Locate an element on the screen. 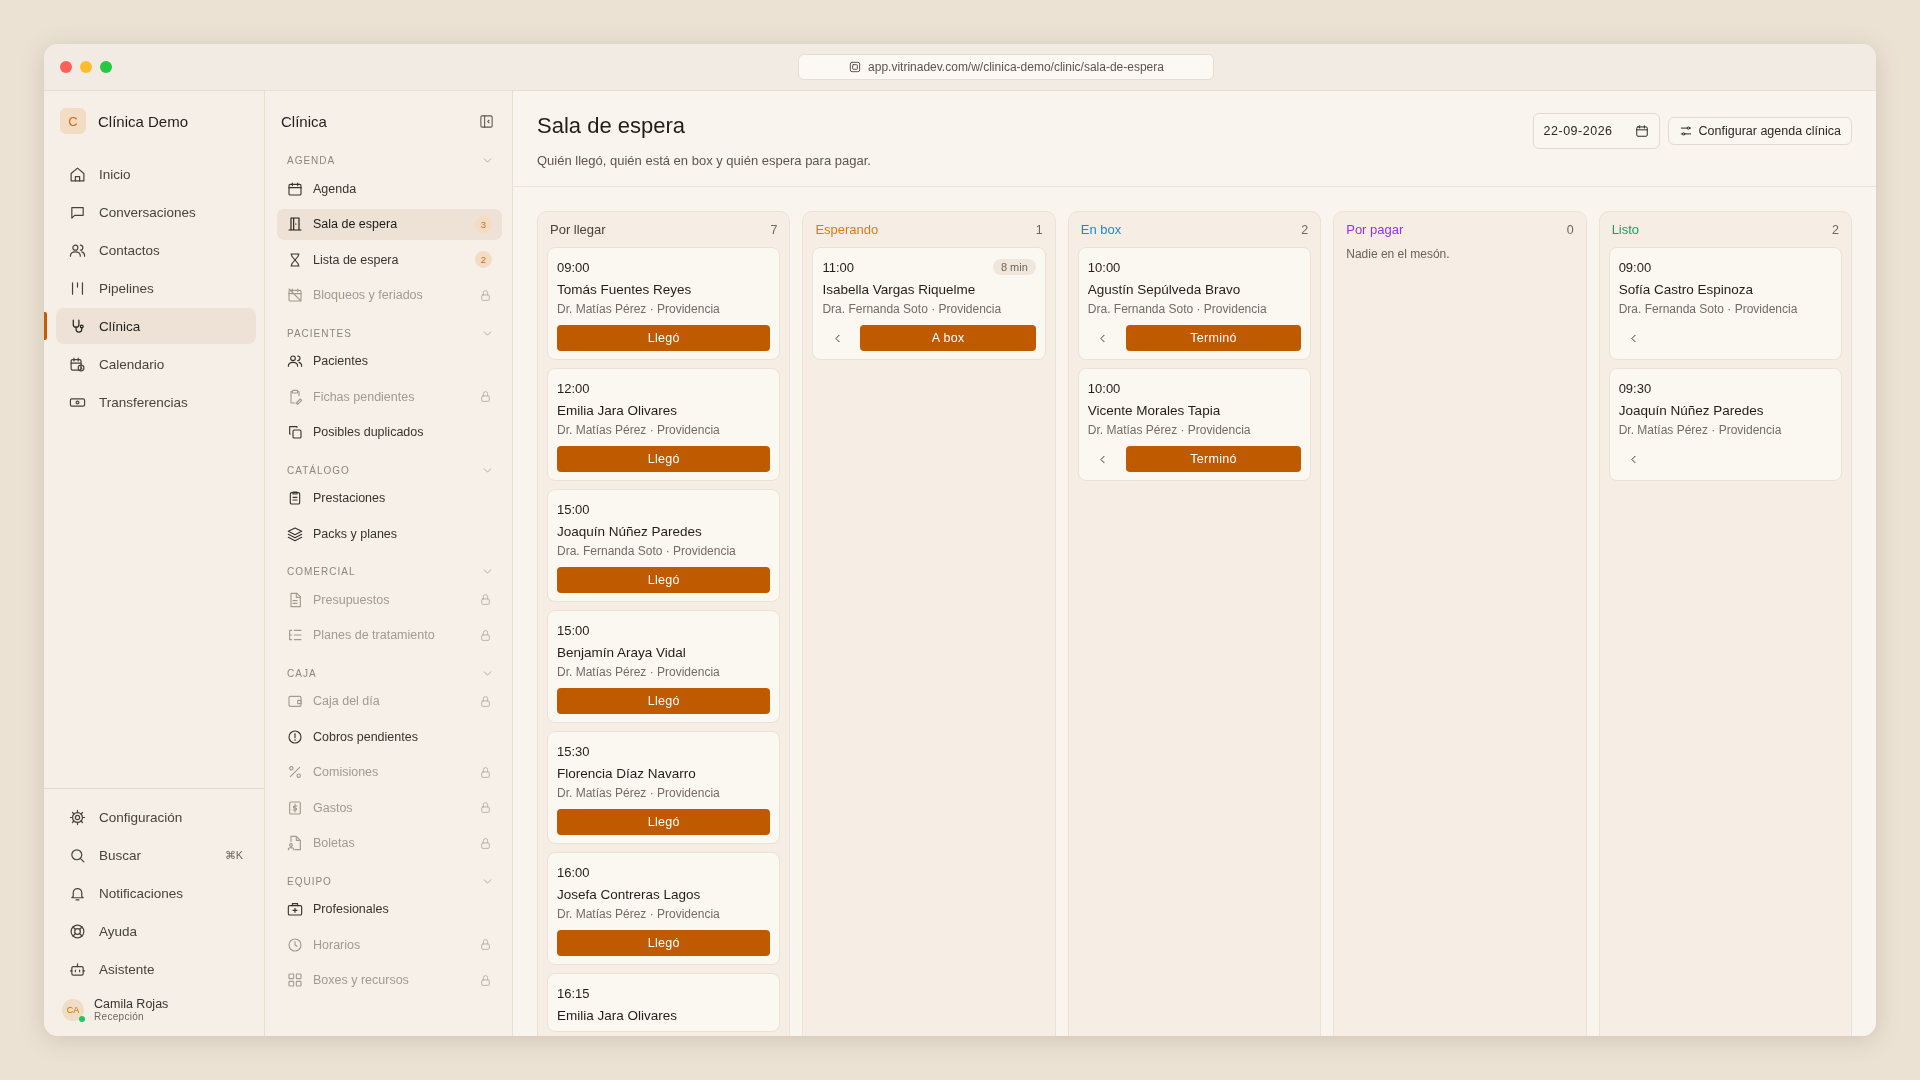 The image size is (1920, 1080). patient-card: 15:00 Benjamín Araya Vidal Dr. Matías Pérez · Providencia Llegó is located at coordinates (664, 666).